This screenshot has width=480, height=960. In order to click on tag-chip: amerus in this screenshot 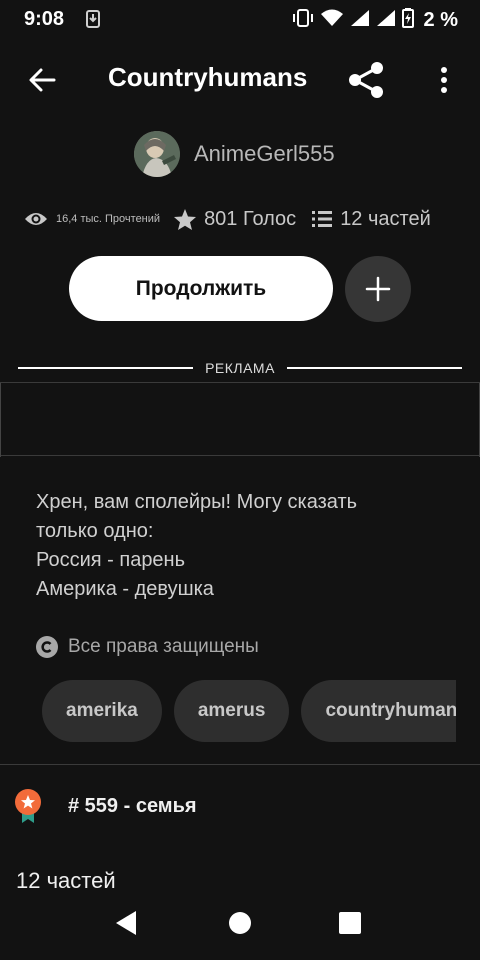, I will do `click(231, 711)`.